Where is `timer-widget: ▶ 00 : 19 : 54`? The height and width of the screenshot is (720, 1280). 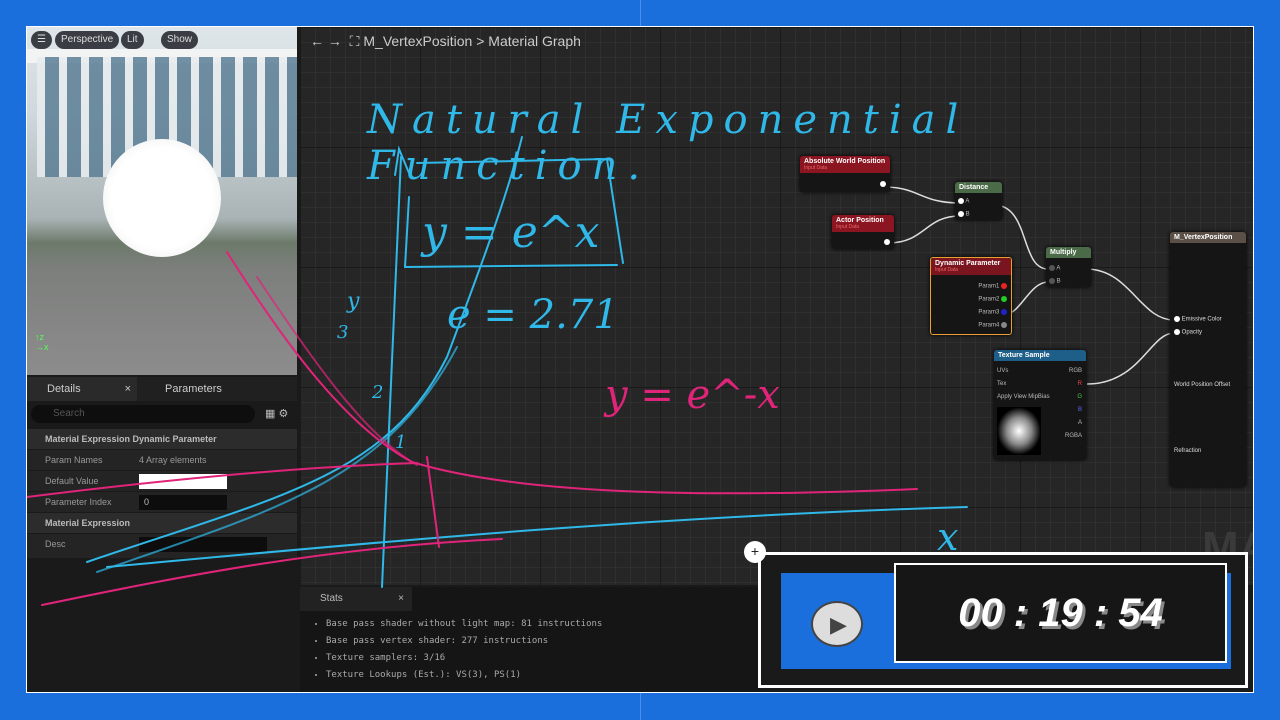
timer-widget: ▶ 00 : 19 : 54 is located at coordinates (1003, 620).